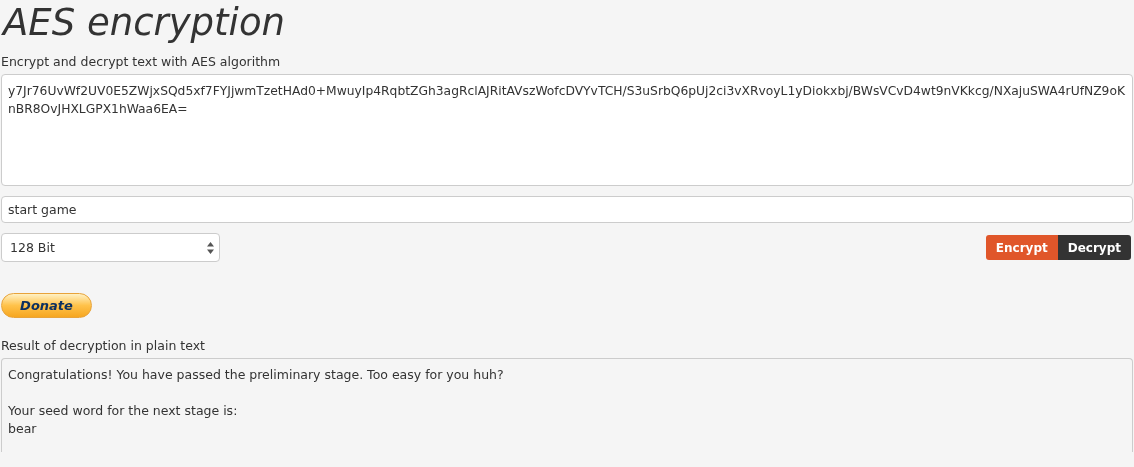  Describe the element at coordinates (46, 305) in the screenshot. I see `donate-button: Donate` at that location.